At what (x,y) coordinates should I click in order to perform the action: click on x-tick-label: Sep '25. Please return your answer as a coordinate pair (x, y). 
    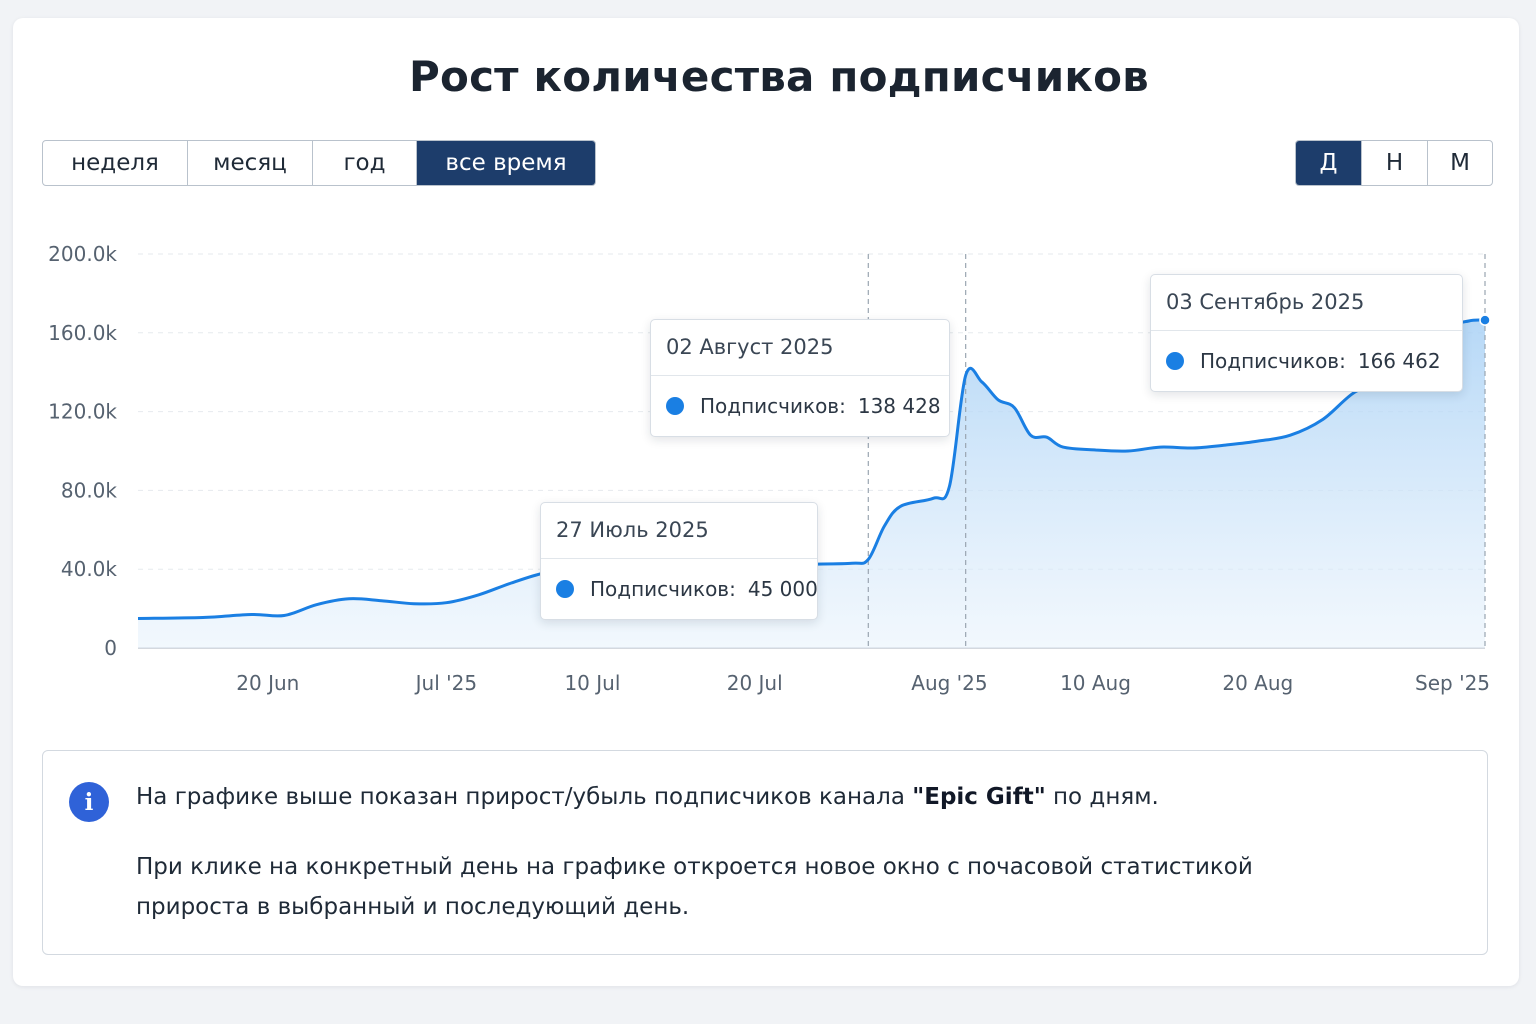
    Looking at the image, I should click on (1452, 683).